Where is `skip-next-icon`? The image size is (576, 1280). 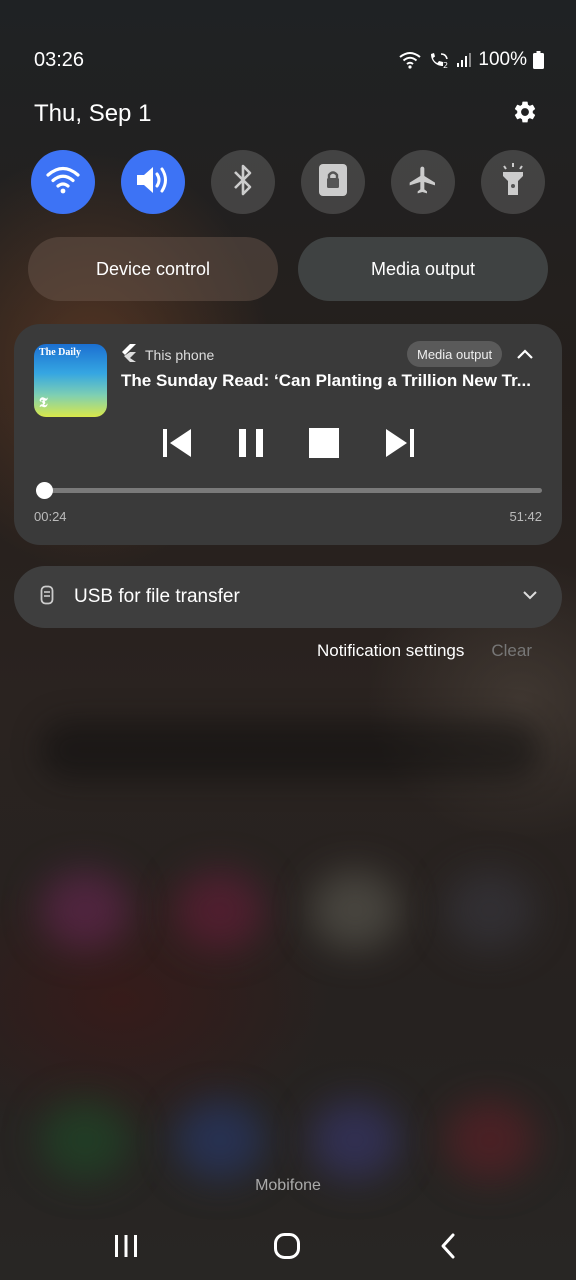
skip-next-icon is located at coordinates (400, 445).